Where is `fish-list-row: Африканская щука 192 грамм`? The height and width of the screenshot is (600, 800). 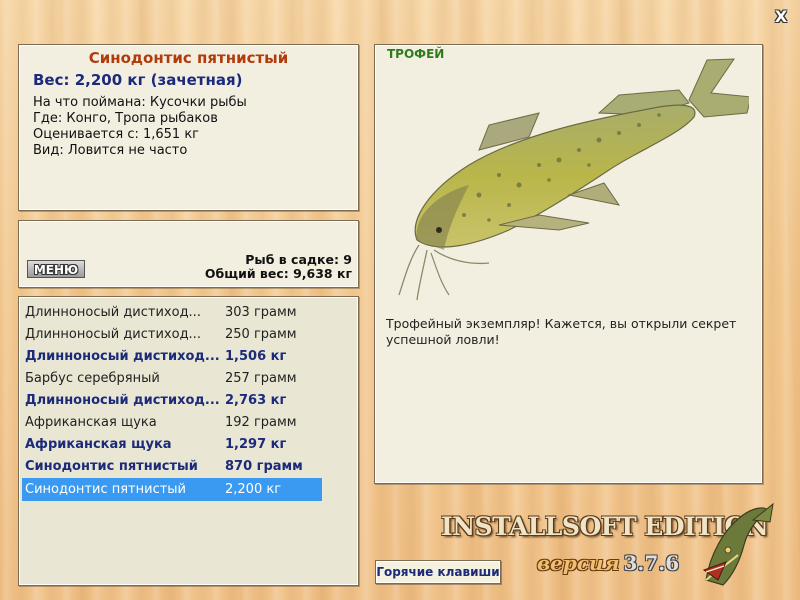 fish-list-row: Африканская щука 192 грамм is located at coordinates (172, 422).